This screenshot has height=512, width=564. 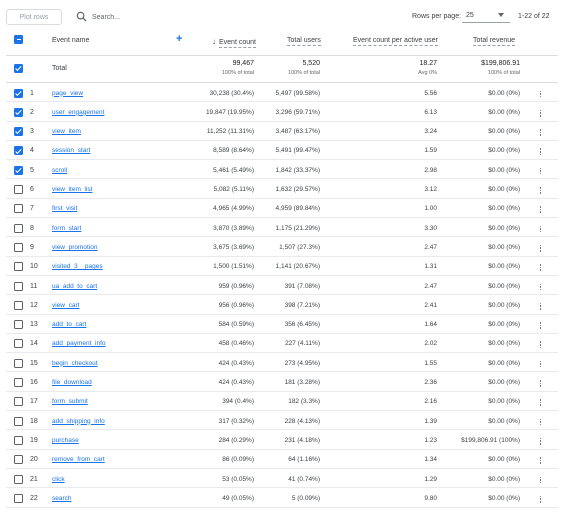 I want to click on event-name-link: file_download, so click(x=72, y=382).